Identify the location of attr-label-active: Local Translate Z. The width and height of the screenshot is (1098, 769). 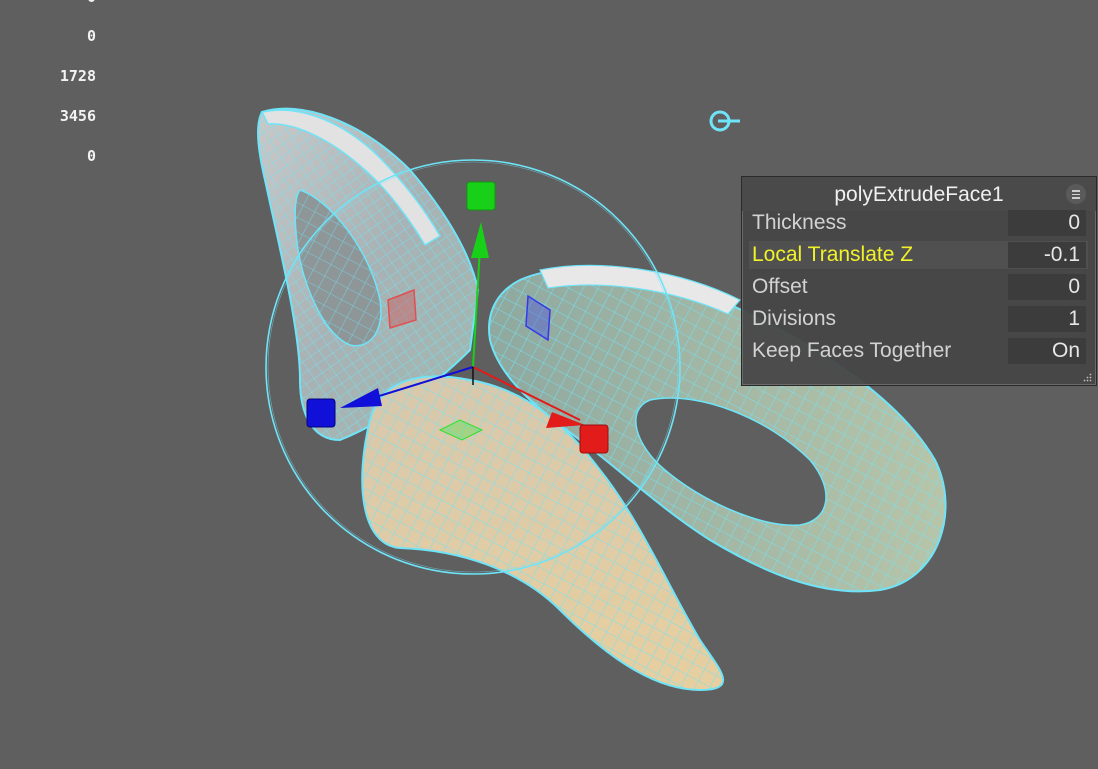
(833, 254).